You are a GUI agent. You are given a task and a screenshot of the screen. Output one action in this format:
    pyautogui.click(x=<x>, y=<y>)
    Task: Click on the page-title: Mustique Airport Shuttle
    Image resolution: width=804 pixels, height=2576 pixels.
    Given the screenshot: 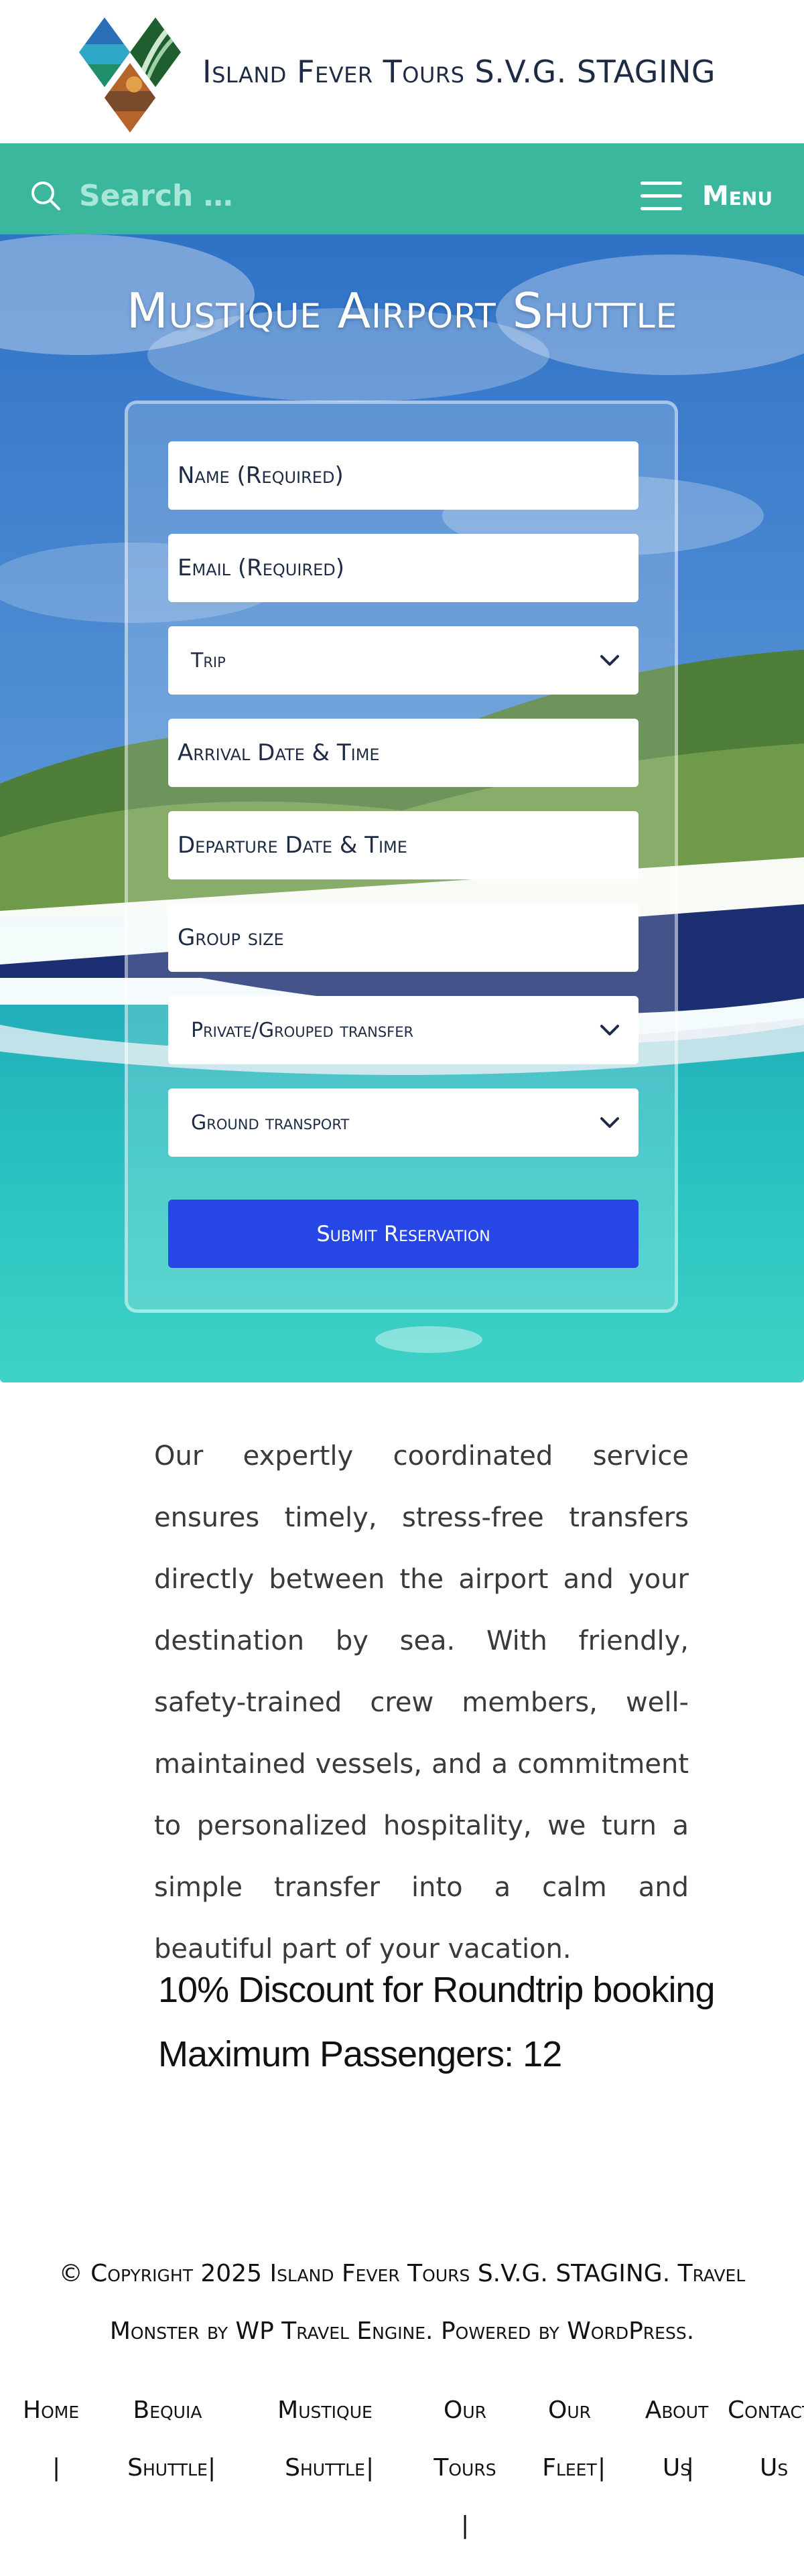 What is the action you would take?
    pyautogui.click(x=402, y=311)
    